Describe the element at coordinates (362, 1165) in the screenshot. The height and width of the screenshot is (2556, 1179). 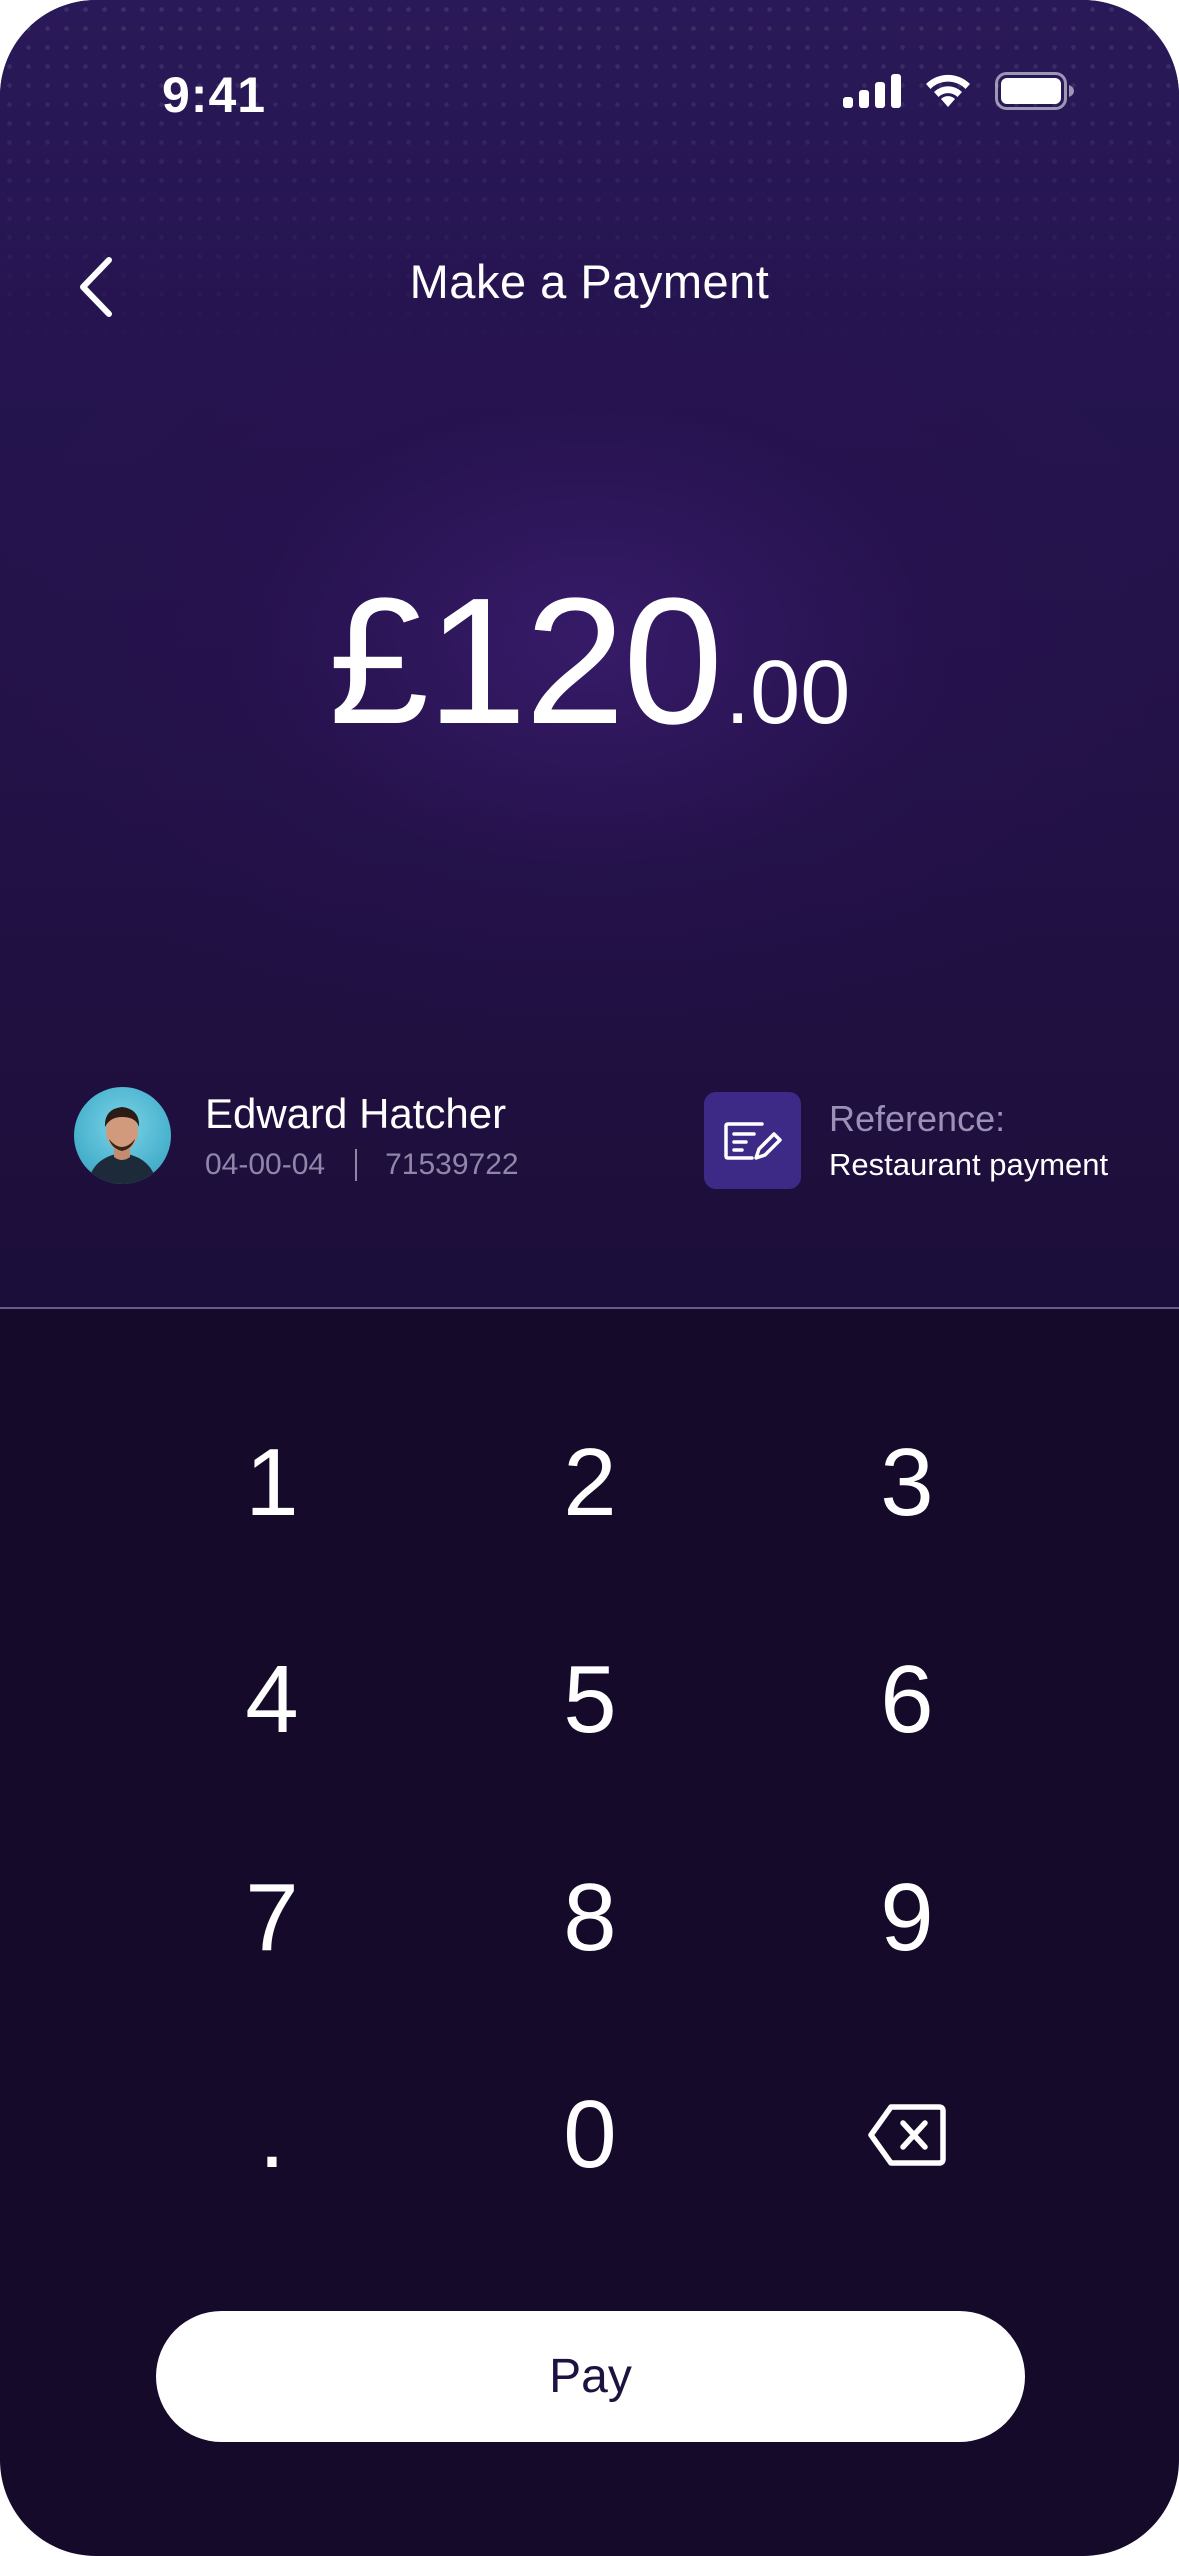
I see `recipient-account: 04-00-04 71539722` at that location.